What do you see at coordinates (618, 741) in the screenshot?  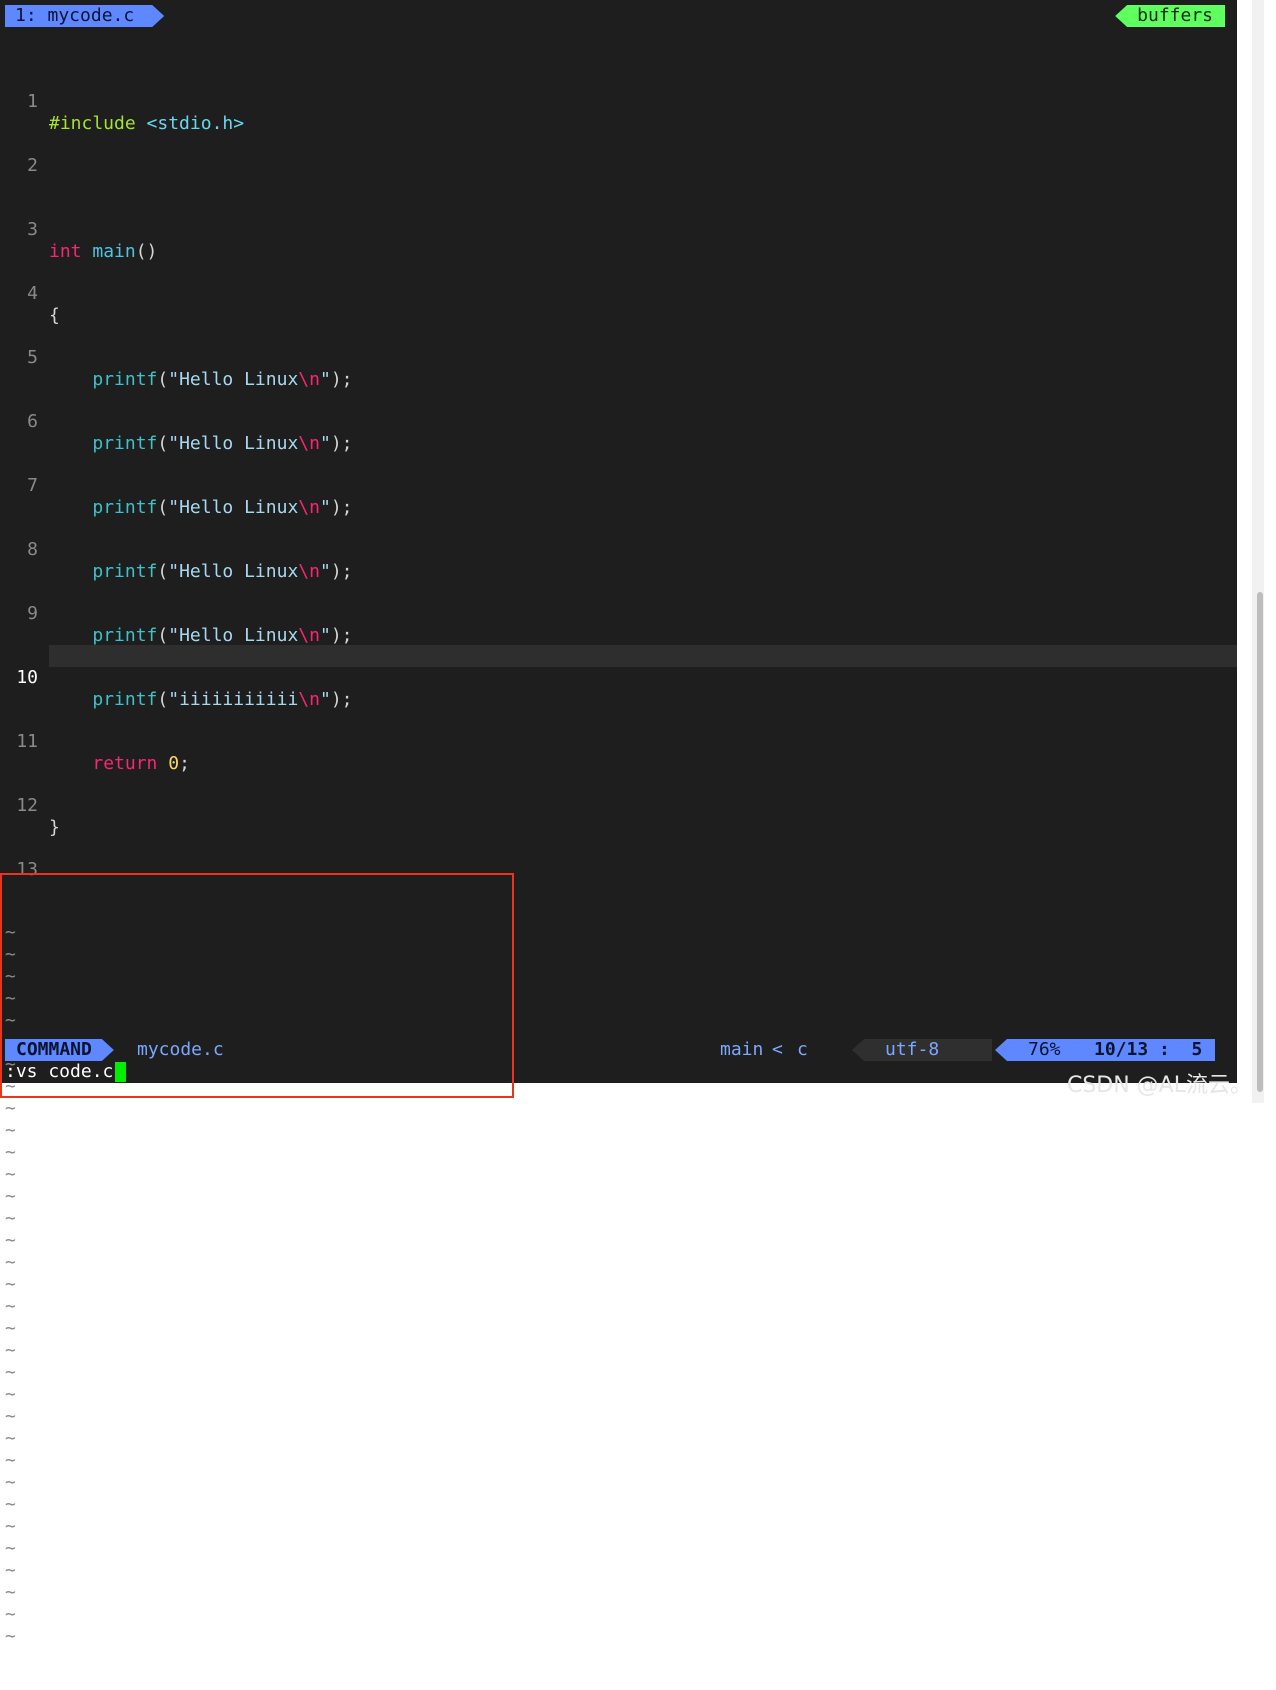 I see `code-line: 11 return 0;` at bounding box center [618, 741].